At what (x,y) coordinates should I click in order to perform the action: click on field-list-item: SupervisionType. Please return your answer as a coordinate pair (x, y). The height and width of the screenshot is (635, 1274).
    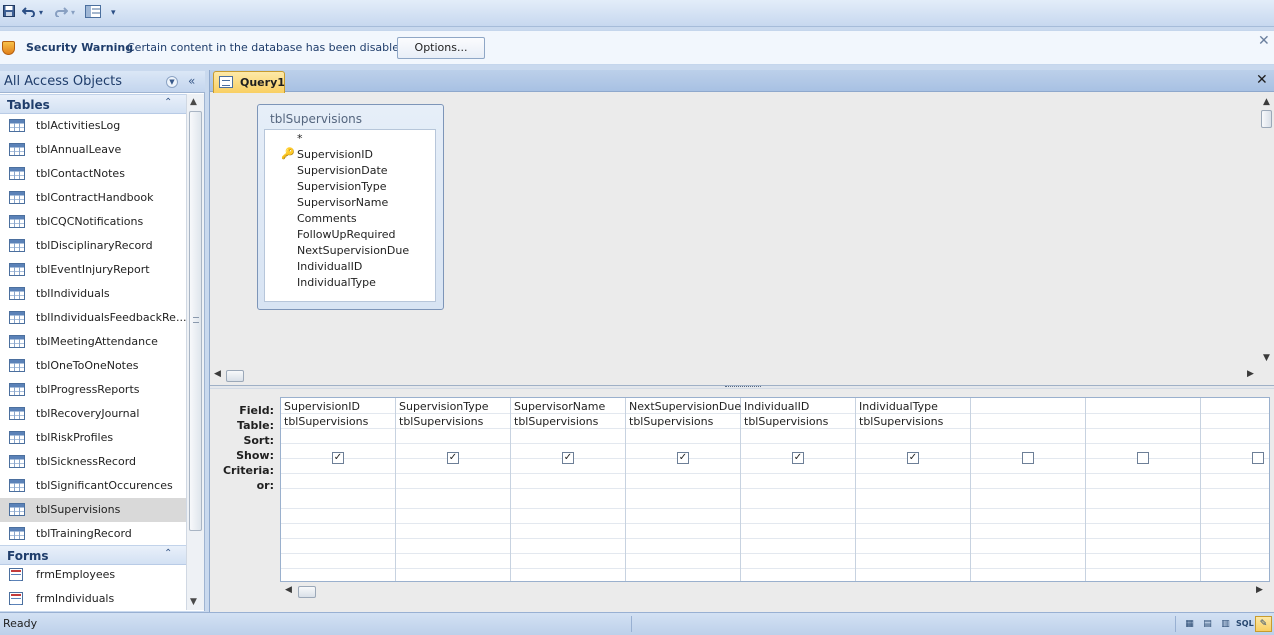
    Looking at the image, I should click on (342, 186).